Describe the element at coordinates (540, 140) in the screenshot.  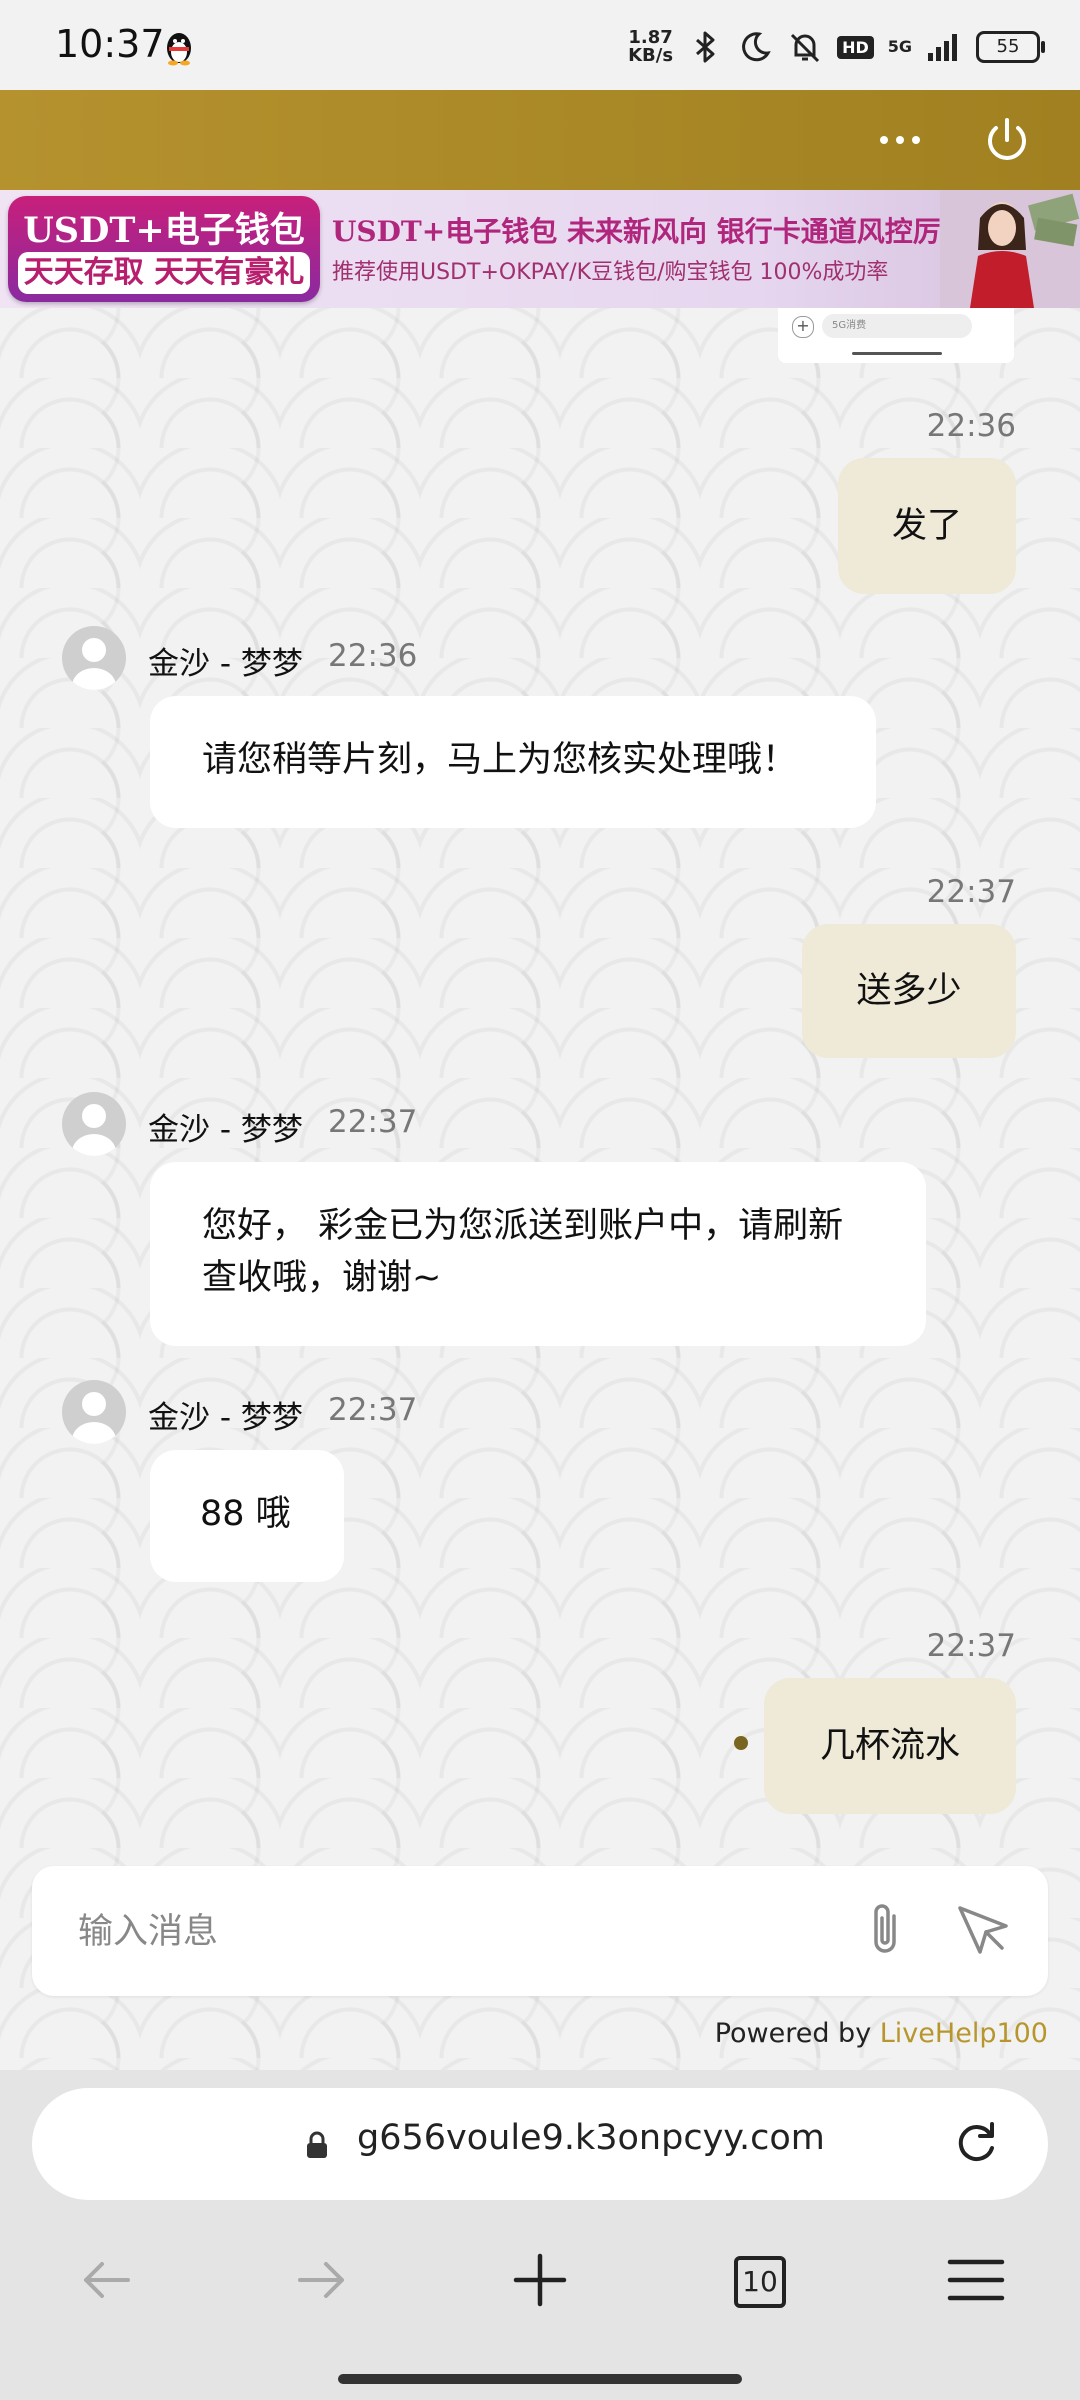
I see `chat-header` at that location.